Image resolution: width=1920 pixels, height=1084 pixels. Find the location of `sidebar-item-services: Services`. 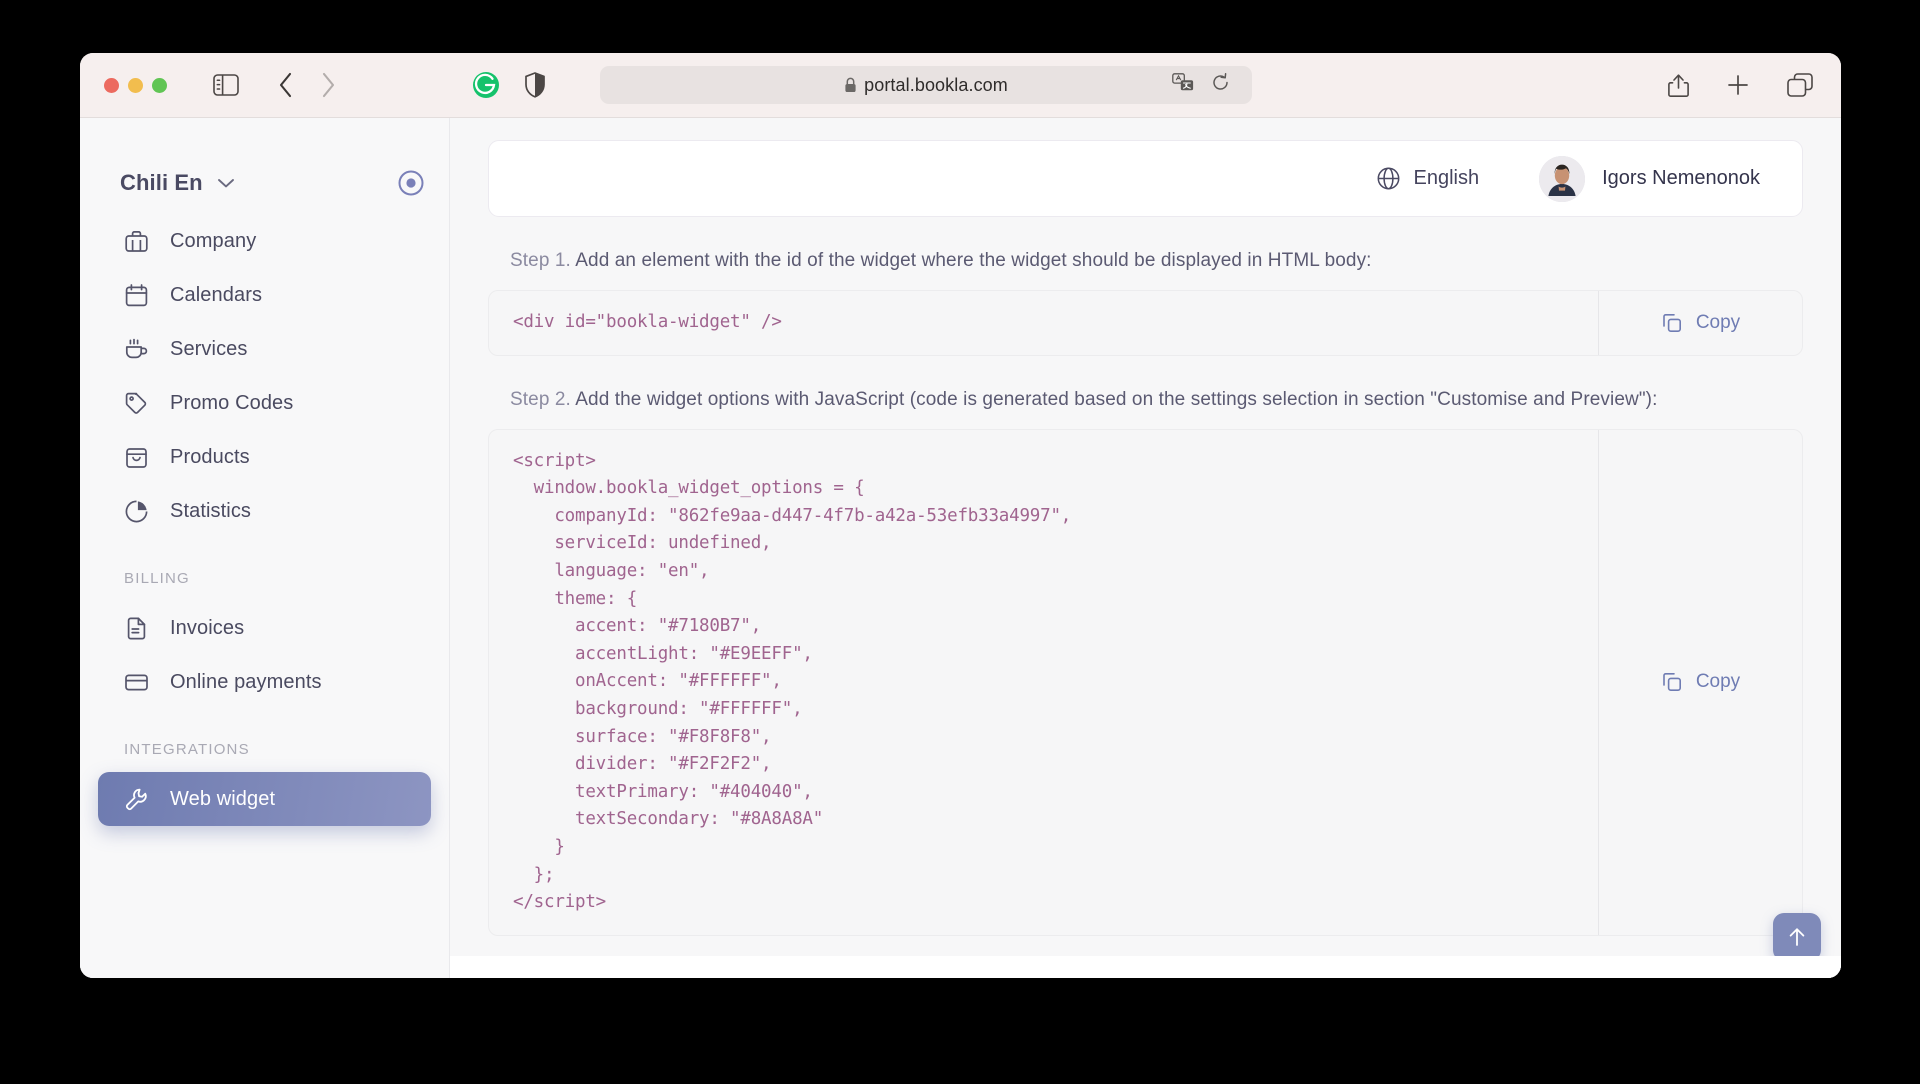

sidebar-item-services: Services is located at coordinates (264, 349).